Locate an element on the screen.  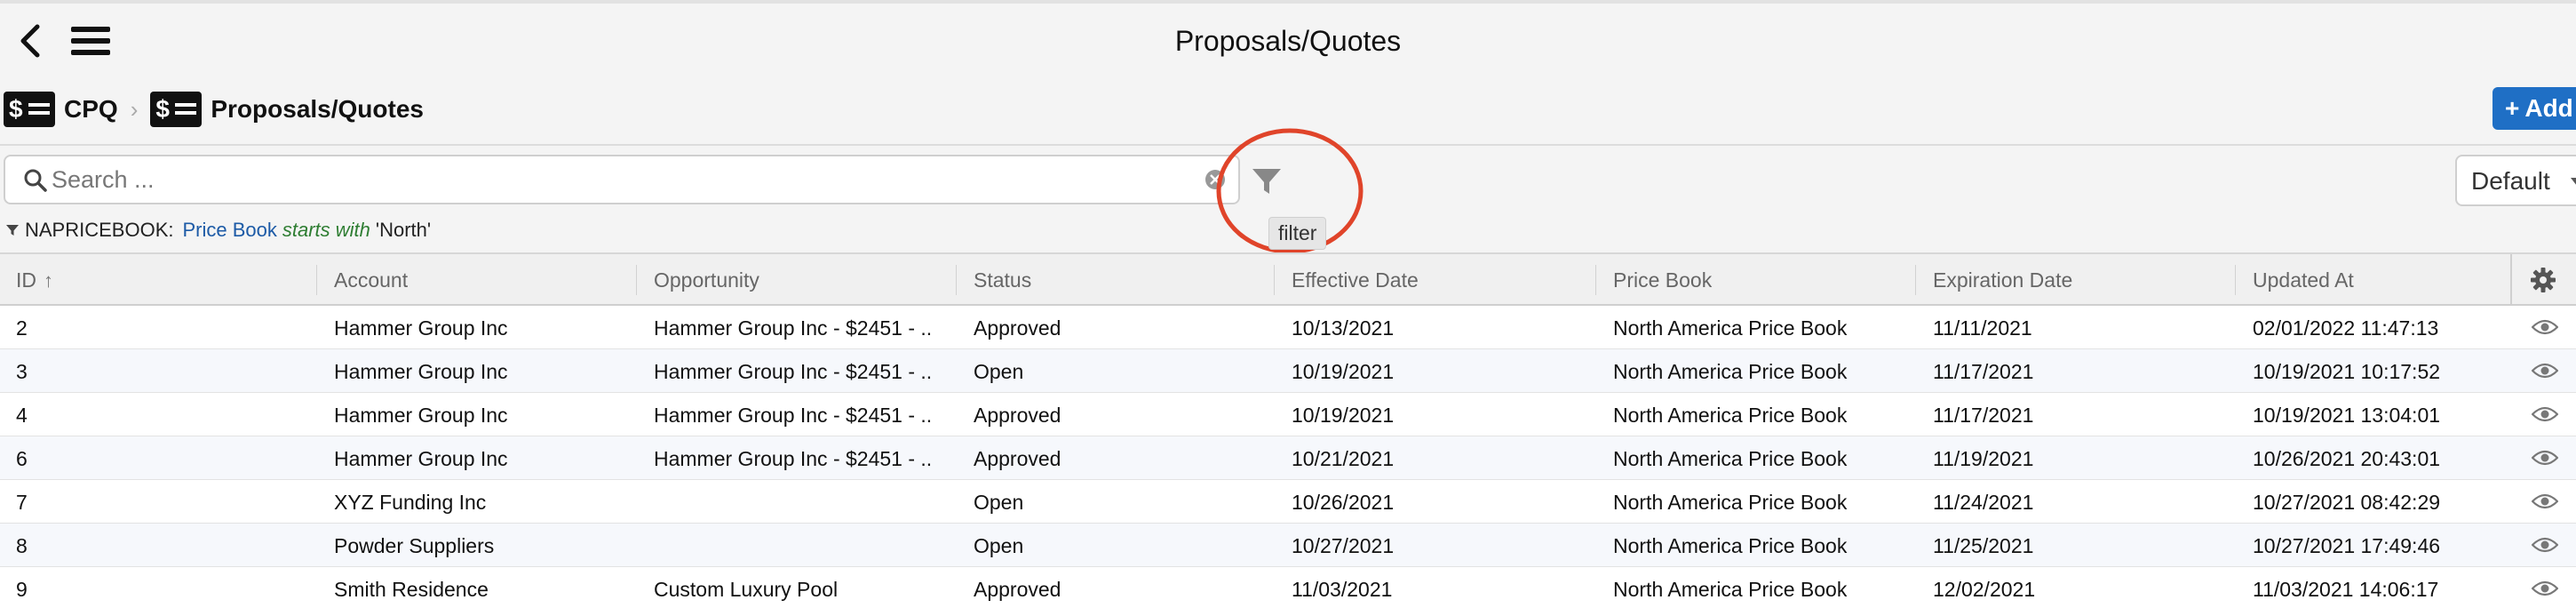
cell-opportunity is located at coordinates (784, 545).